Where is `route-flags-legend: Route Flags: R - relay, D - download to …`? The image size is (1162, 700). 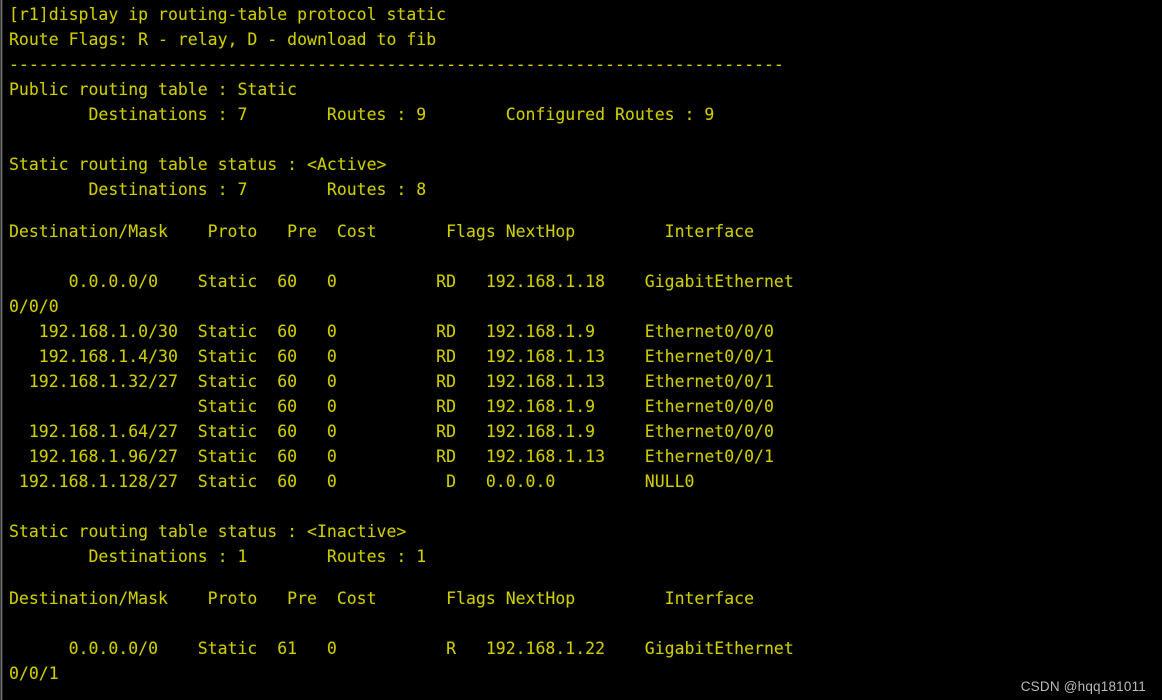
route-flags-legend: Route Flags: R - relay, D - download to … is located at coordinates (223, 39).